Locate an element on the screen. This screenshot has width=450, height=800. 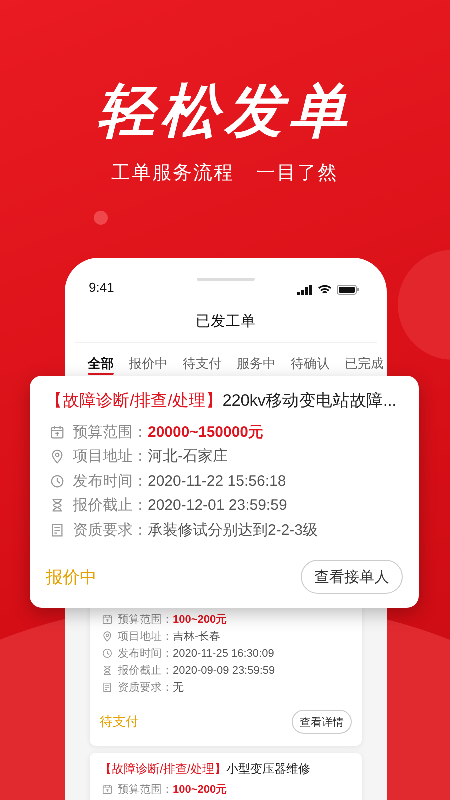
tagline: 一目了然 is located at coordinates (297, 174).